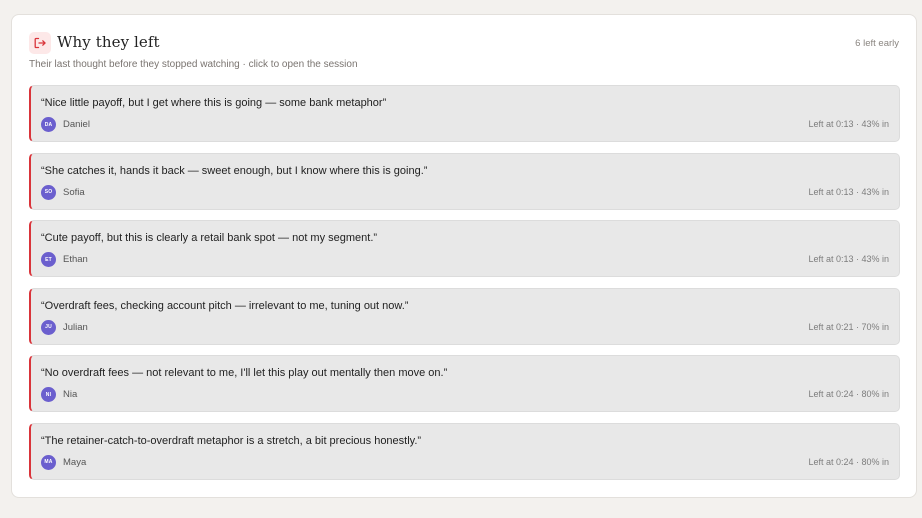 The image size is (922, 518). I want to click on viewer: JU Julian, so click(64, 327).